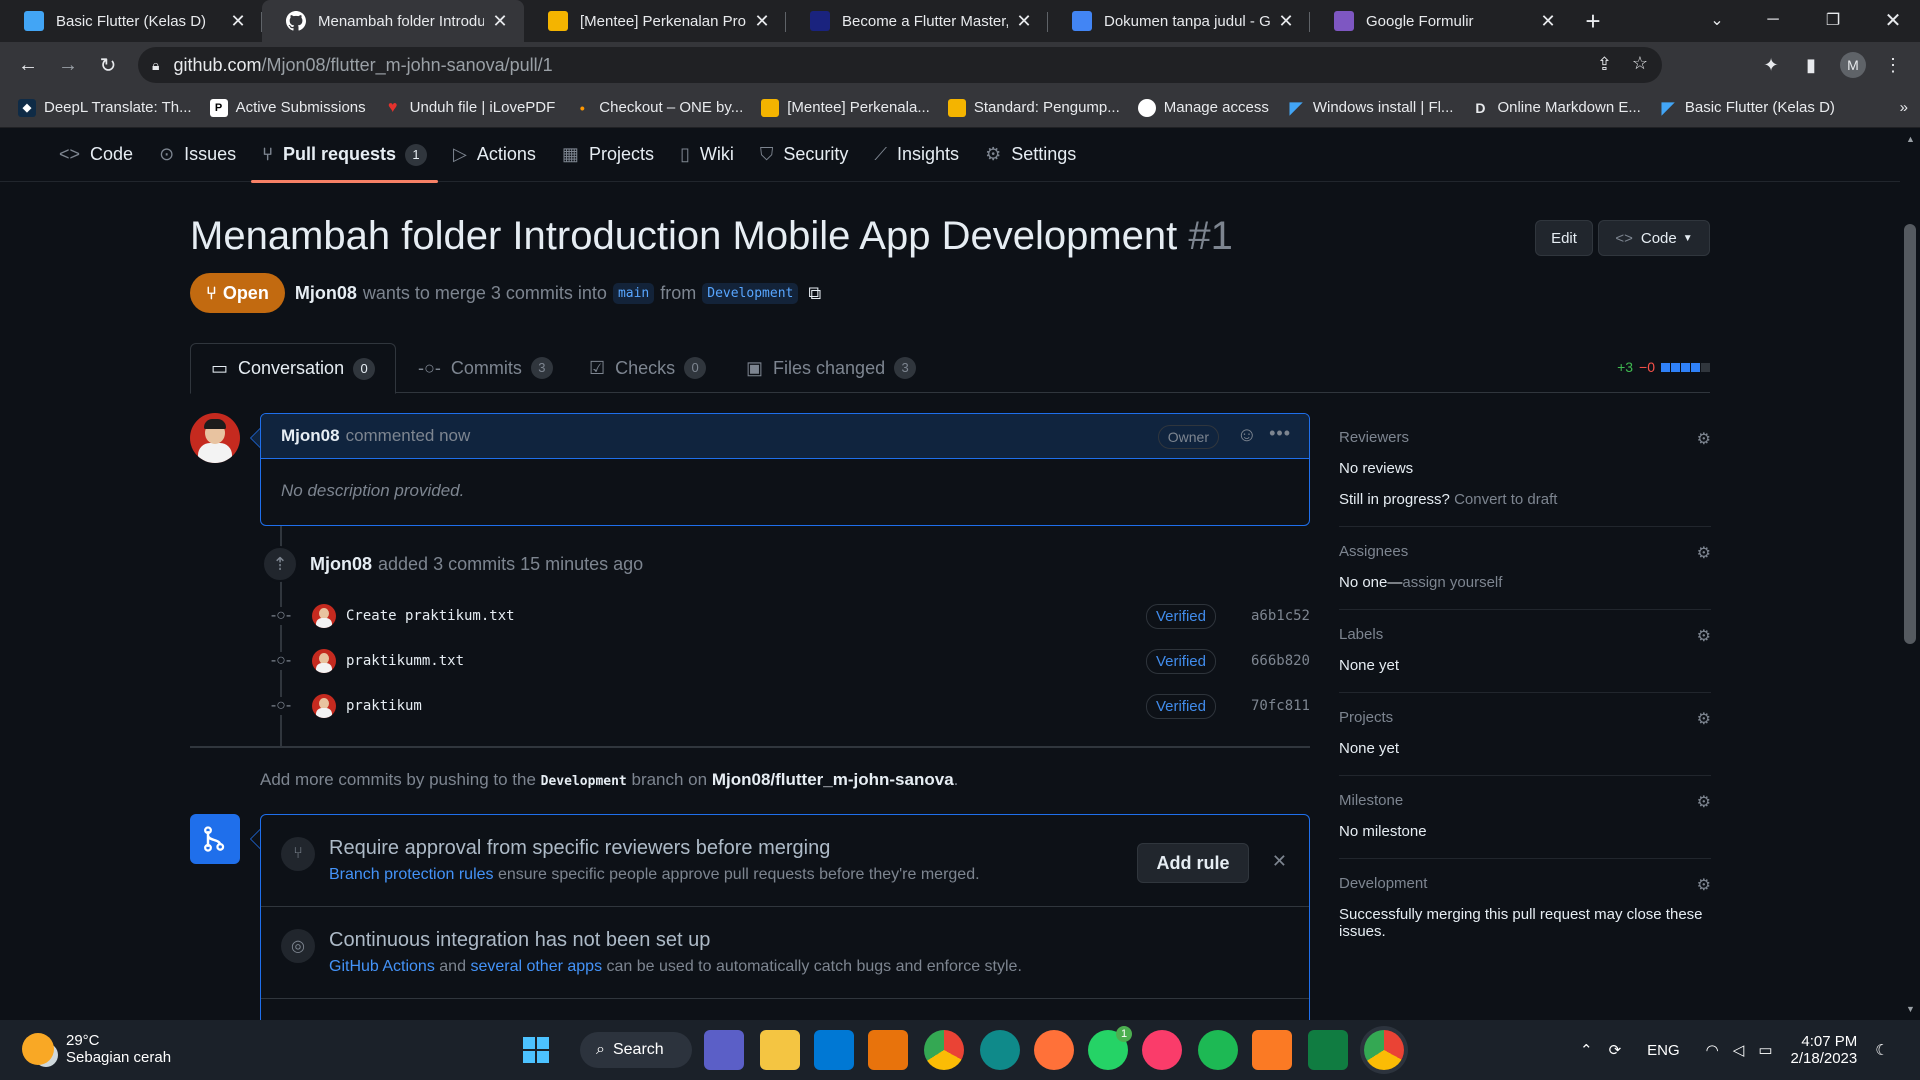  I want to click on itunes-icon, so click(1162, 1050).